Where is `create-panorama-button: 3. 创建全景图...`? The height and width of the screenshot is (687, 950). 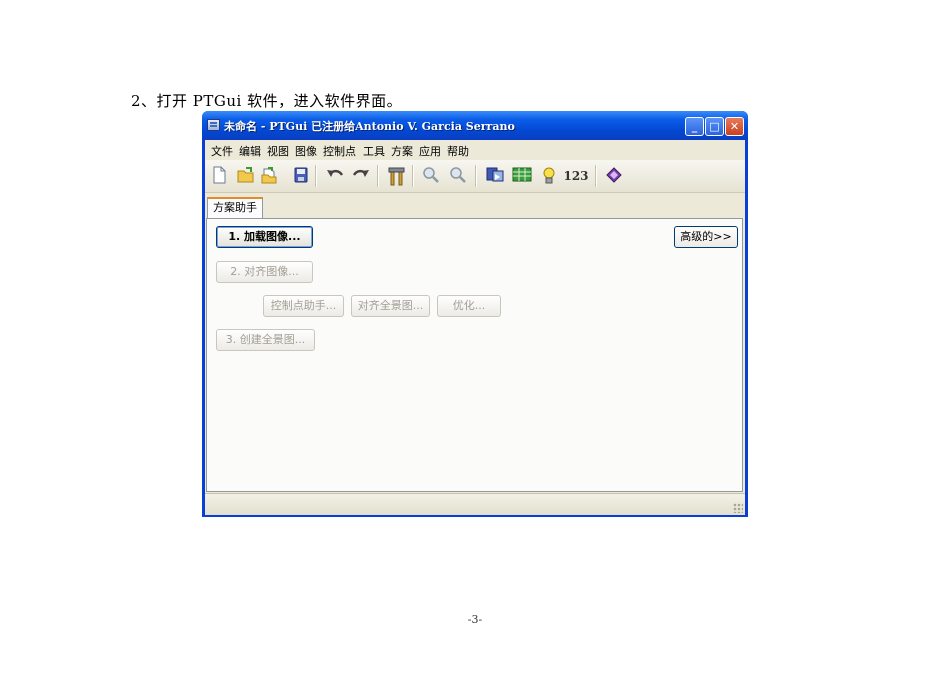
create-panorama-button: 3. 创建全景图... is located at coordinates (265, 340).